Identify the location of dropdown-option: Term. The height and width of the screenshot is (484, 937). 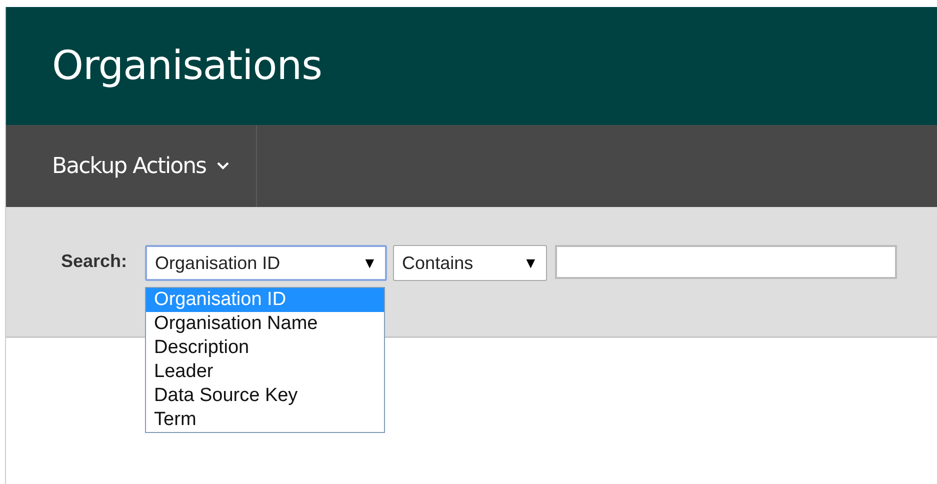
(265, 420).